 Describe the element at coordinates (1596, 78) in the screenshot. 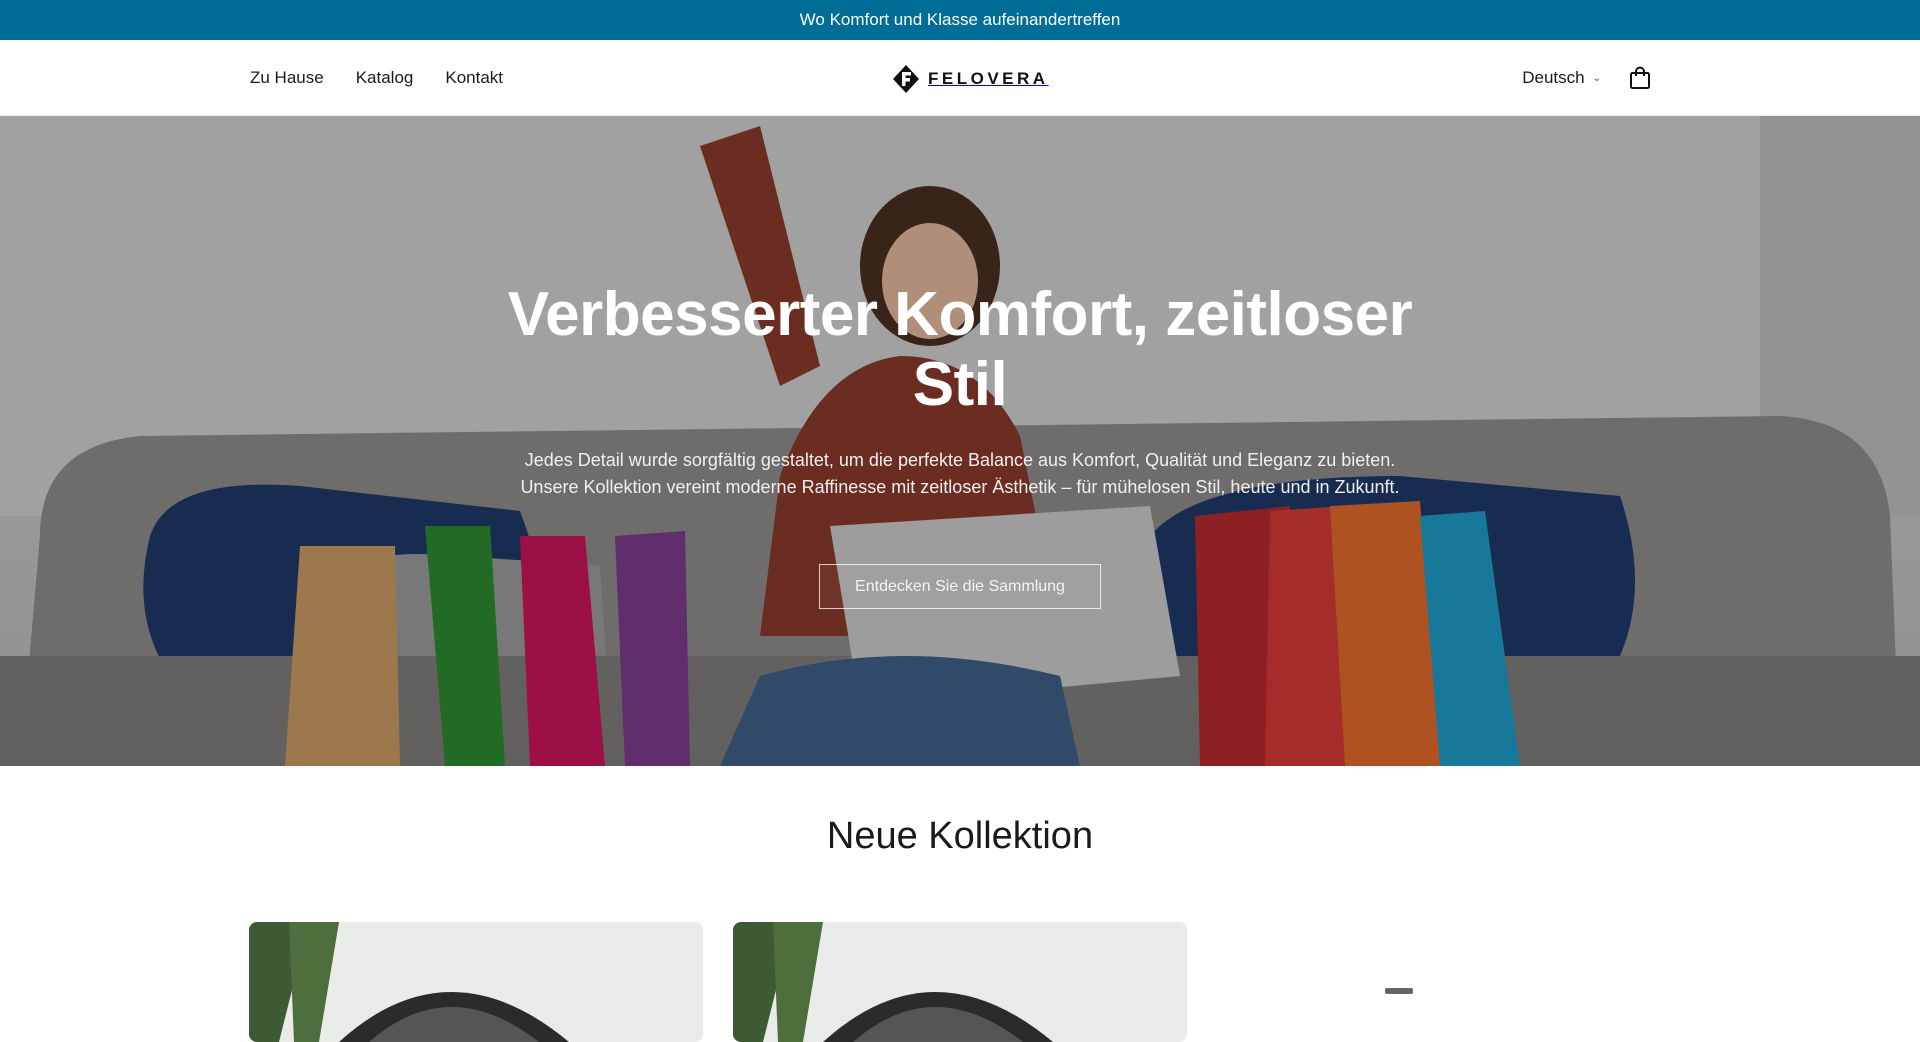

I see `chevron-down-icon: ⌄` at that location.